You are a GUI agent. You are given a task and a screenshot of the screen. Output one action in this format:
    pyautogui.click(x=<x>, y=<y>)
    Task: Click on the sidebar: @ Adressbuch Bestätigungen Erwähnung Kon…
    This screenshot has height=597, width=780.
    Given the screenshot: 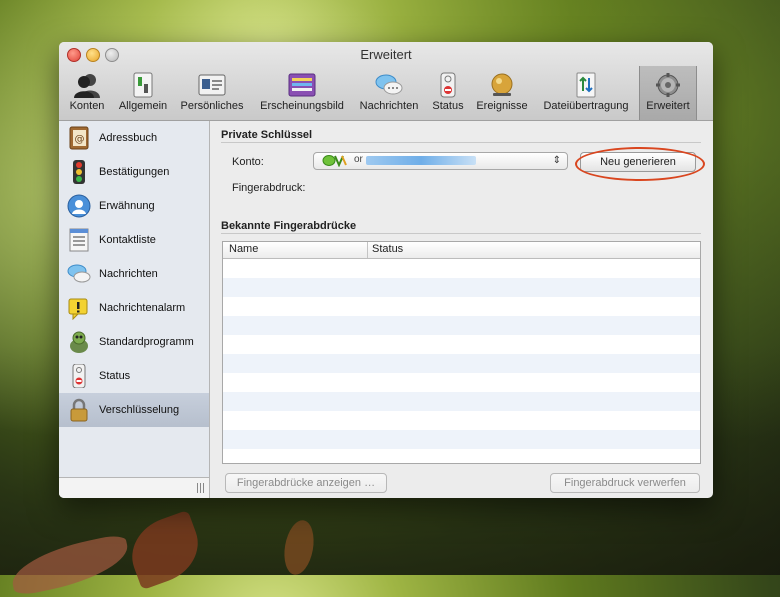 What is the action you would take?
    pyautogui.click(x=134, y=309)
    